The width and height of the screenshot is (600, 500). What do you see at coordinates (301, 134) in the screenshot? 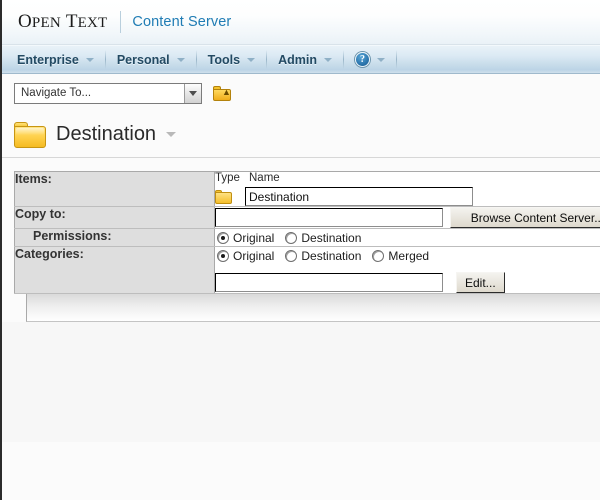
I see `page-title-row: Destination` at bounding box center [301, 134].